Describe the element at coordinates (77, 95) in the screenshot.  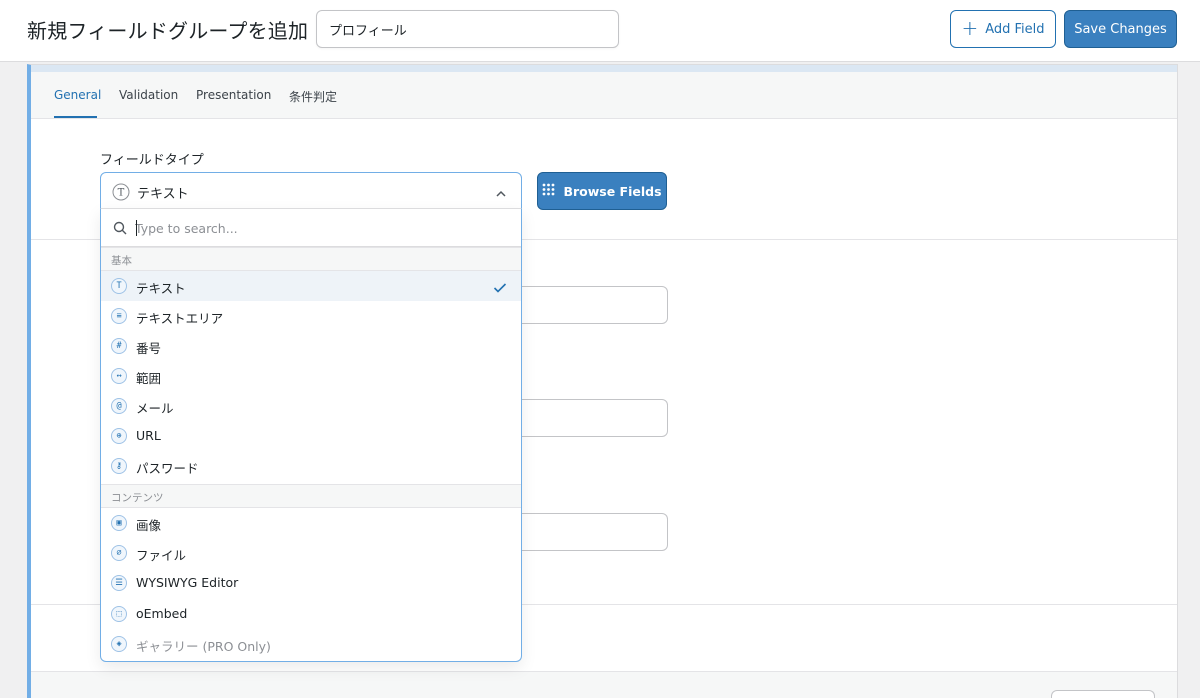
I see `tab-general: General` at that location.